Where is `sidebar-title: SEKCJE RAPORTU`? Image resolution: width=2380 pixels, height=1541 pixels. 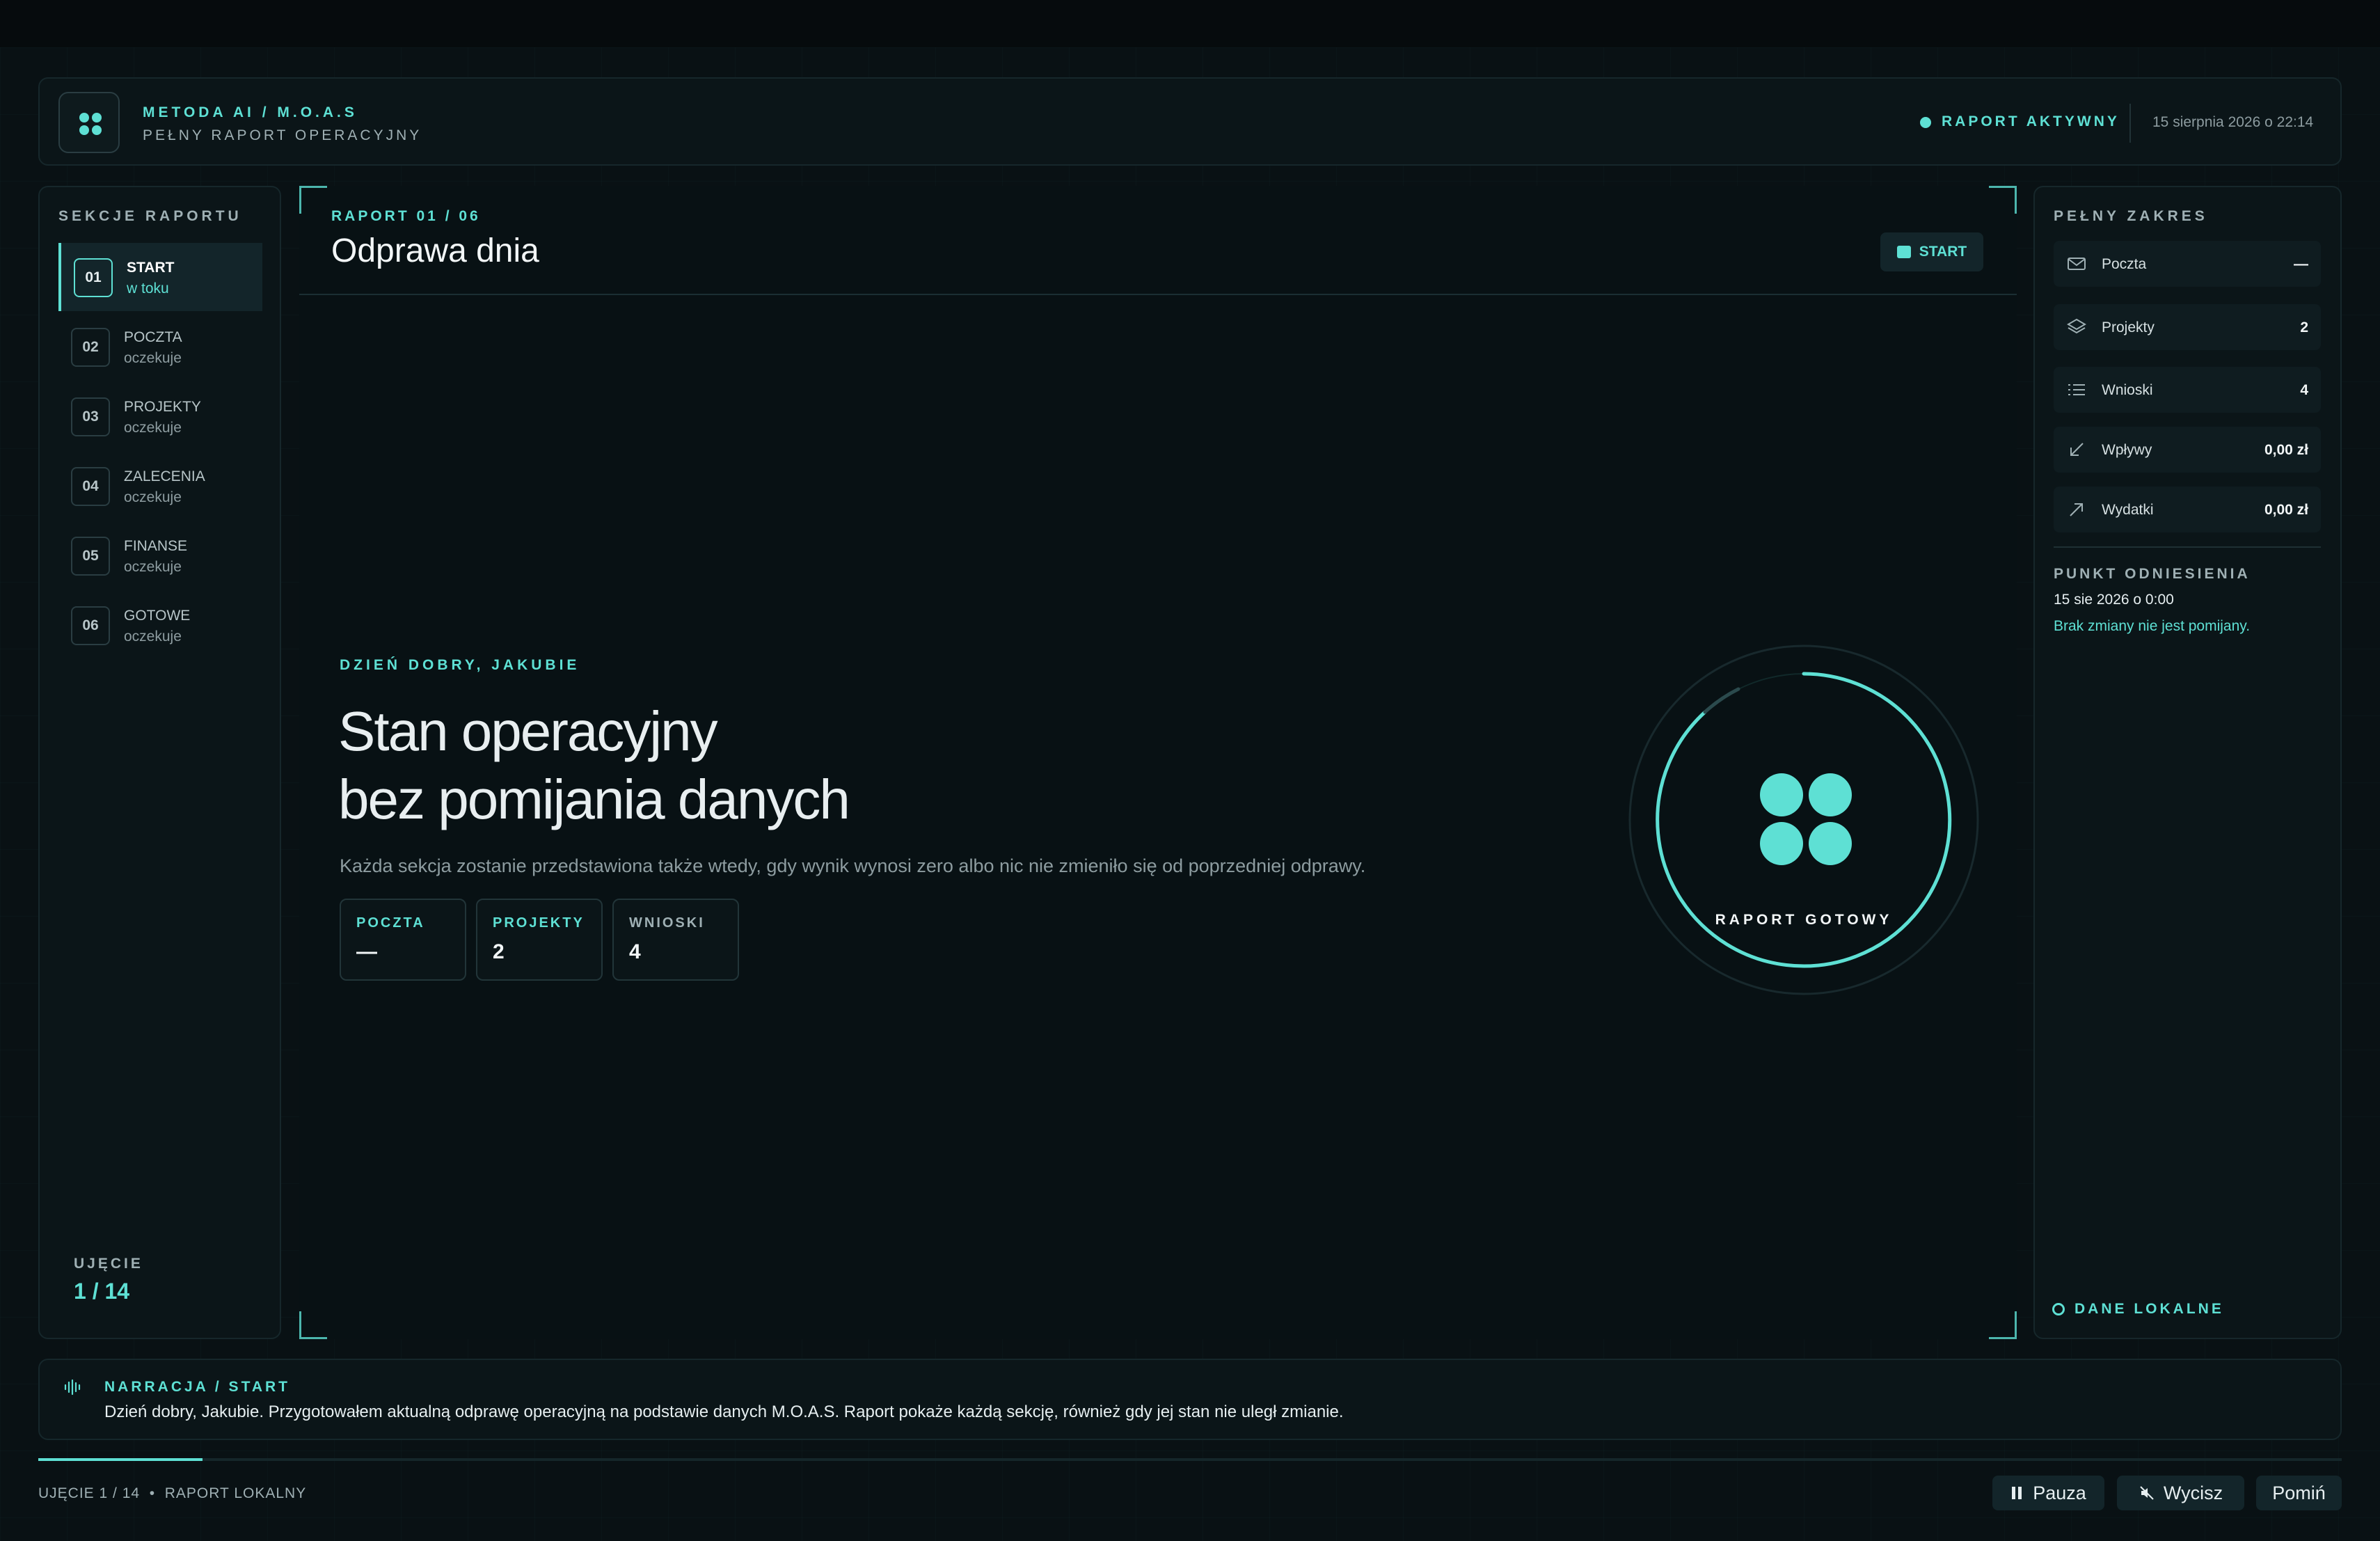
sidebar-title: SEKCJE RAPORTU is located at coordinates (150, 216).